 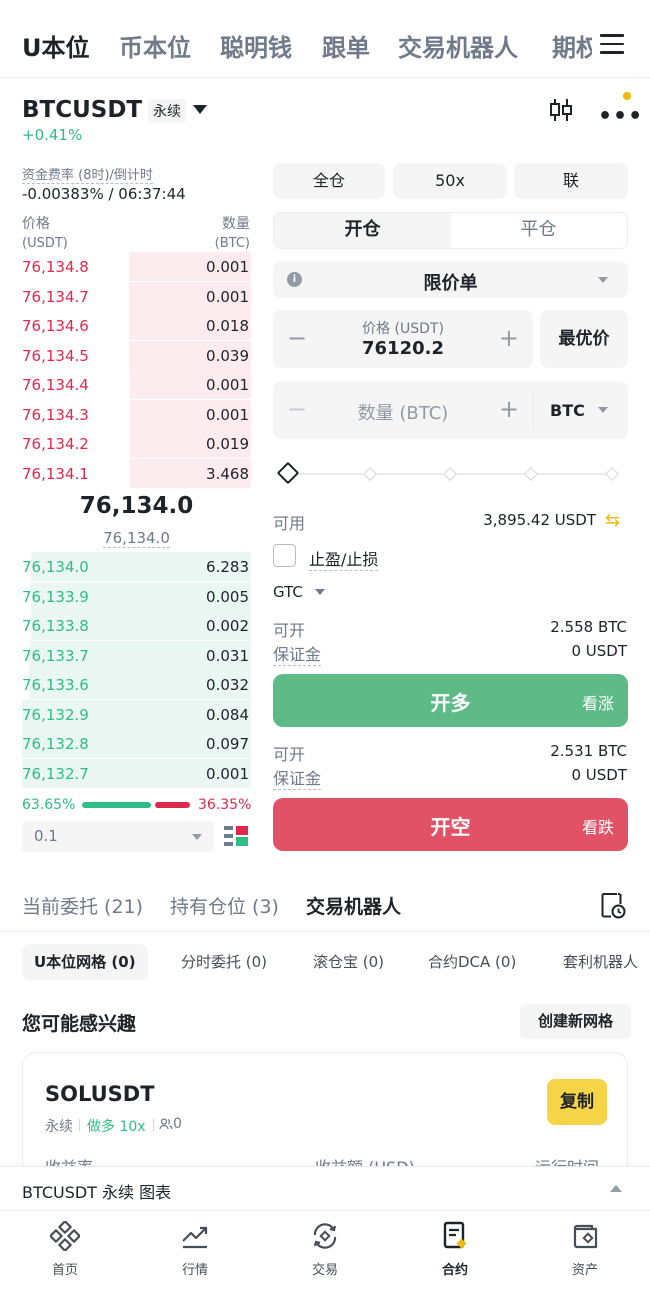 What do you see at coordinates (297, 653) in the screenshot?
I see `long-margin-label: 保证金` at bounding box center [297, 653].